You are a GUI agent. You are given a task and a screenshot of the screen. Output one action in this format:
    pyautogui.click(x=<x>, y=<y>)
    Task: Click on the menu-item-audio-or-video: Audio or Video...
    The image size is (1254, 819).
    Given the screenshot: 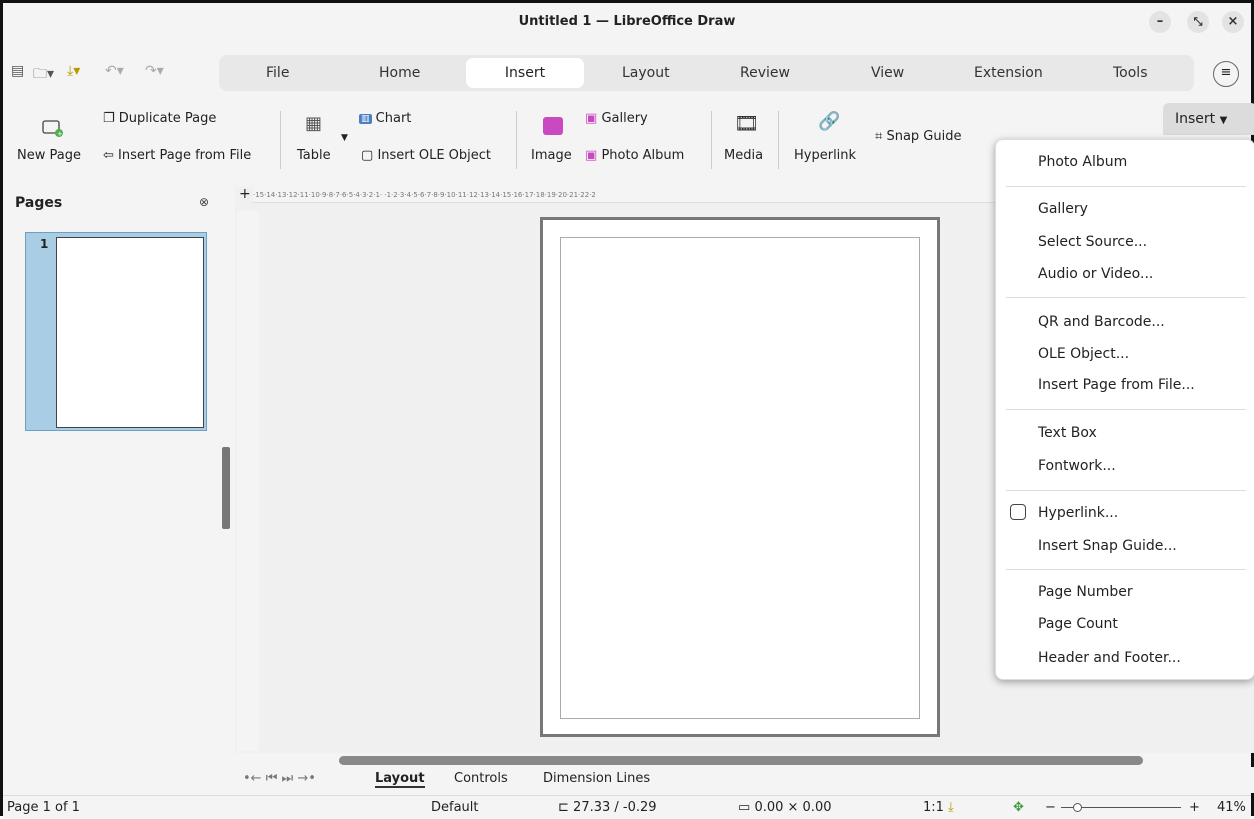 What is the action you would take?
    pyautogui.click(x=1095, y=274)
    